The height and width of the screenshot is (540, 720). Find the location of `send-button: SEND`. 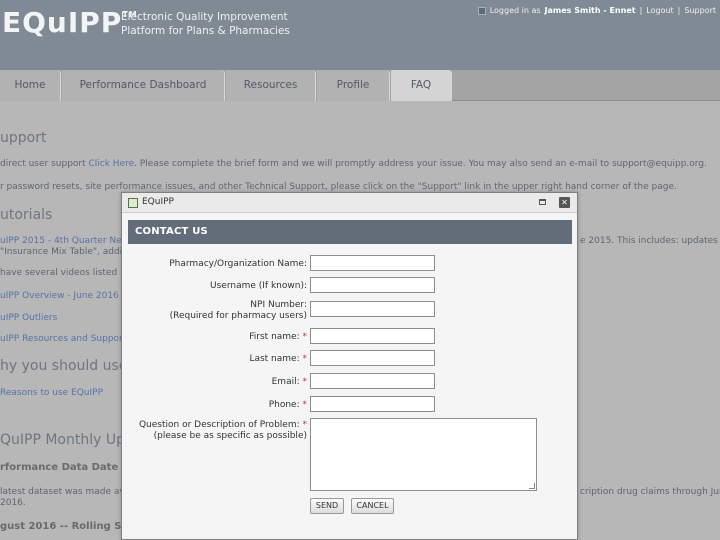

send-button: SEND is located at coordinates (327, 506).